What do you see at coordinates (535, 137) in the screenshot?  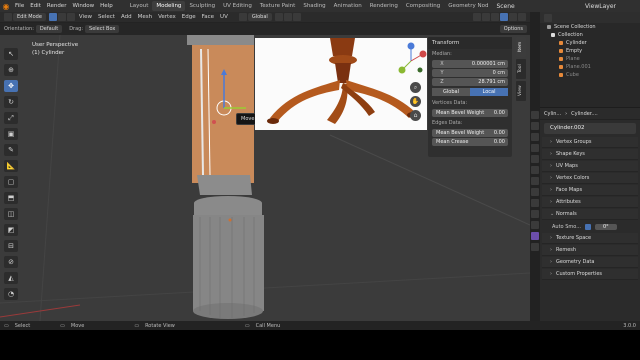 I see `output-tab-icon` at bounding box center [535, 137].